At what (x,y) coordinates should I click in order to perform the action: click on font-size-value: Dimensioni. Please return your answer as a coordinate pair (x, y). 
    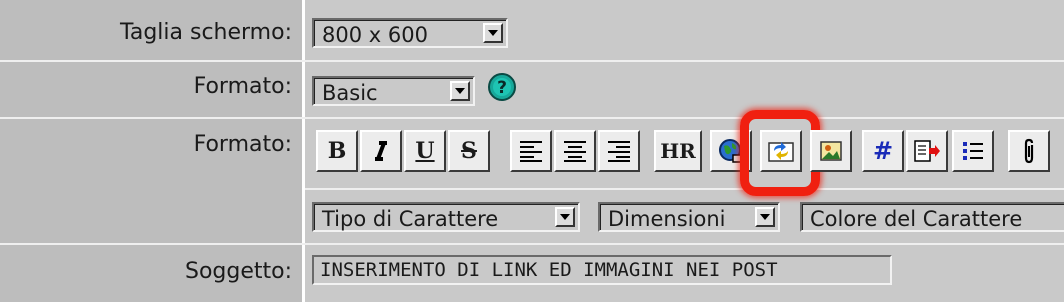
    Looking at the image, I should click on (667, 219).